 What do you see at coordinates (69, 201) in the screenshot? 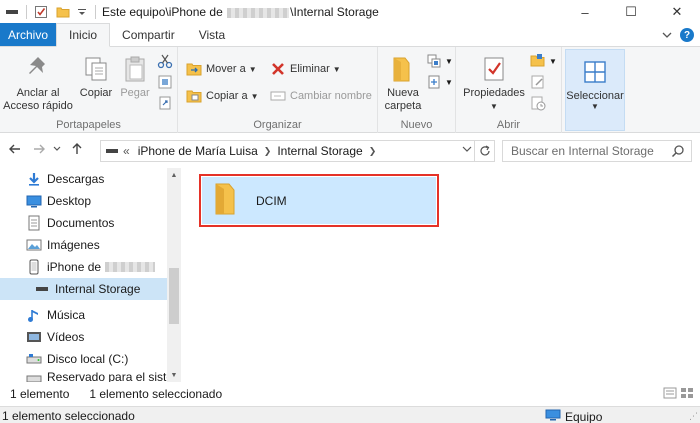
I see `nav-item-label: Desktop` at bounding box center [69, 201].